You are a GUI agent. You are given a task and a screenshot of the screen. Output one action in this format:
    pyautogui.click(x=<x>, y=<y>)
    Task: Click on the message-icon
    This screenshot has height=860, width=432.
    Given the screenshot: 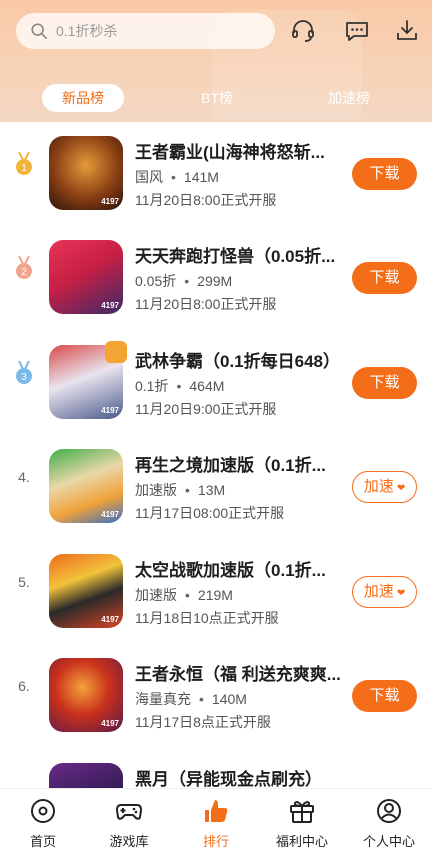 What is the action you would take?
    pyautogui.click(x=357, y=31)
    